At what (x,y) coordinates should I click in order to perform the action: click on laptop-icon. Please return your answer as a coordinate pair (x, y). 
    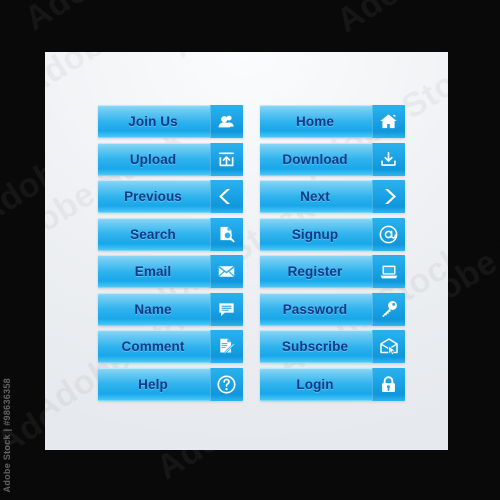
    Looking at the image, I should click on (388, 271).